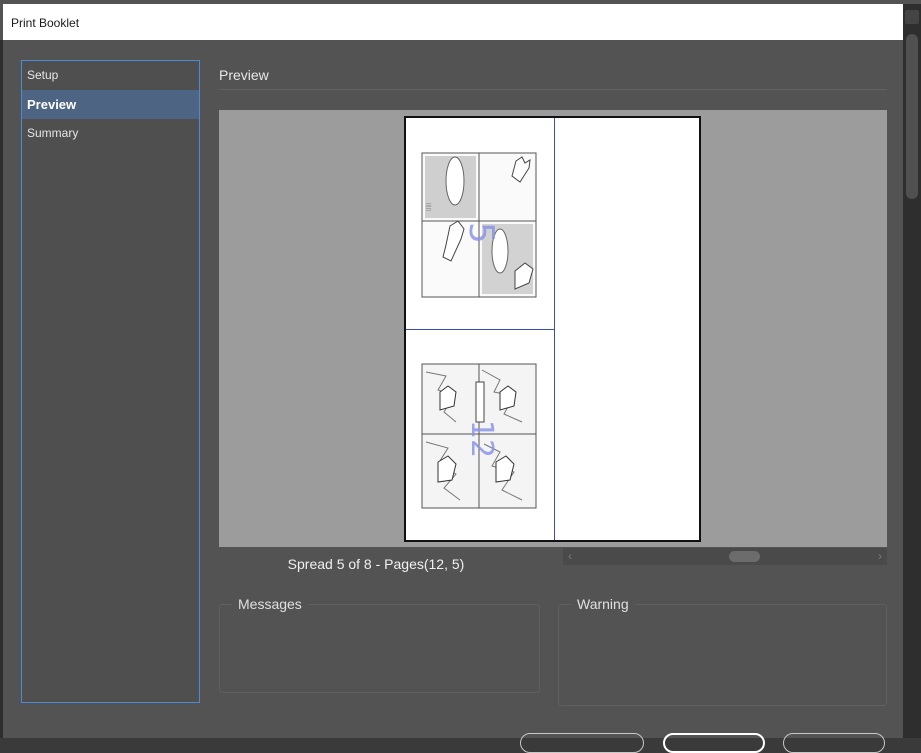 This screenshot has width=921, height=753. Describe the element at coordinates (480, 329) in the screenshot. I see `page-divider` at that location.